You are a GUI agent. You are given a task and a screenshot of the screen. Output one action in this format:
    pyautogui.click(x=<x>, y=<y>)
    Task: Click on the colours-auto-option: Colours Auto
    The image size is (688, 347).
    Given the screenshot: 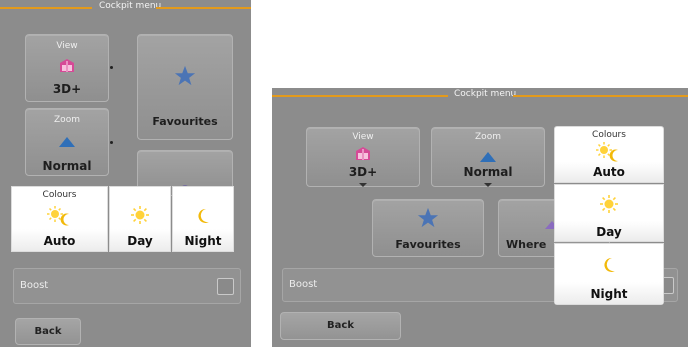 What is the action you would take?
    pyautogui.click(x=59, y=219)
    